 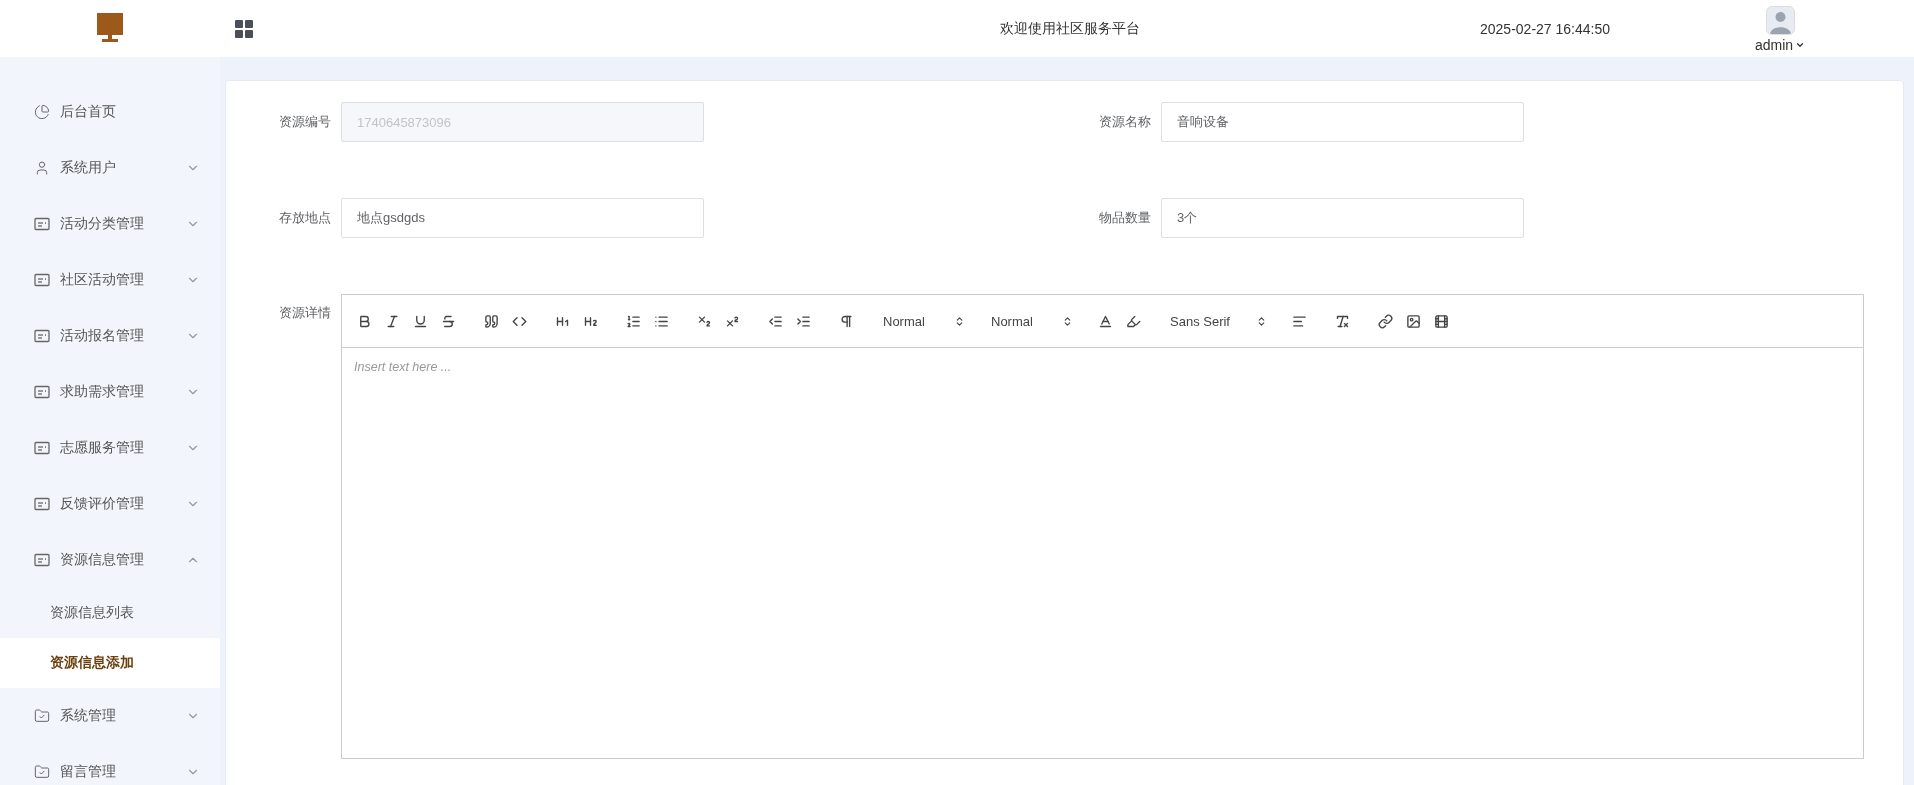 I want to click on field-label: 物品数量, so click(x=1125, y=218).